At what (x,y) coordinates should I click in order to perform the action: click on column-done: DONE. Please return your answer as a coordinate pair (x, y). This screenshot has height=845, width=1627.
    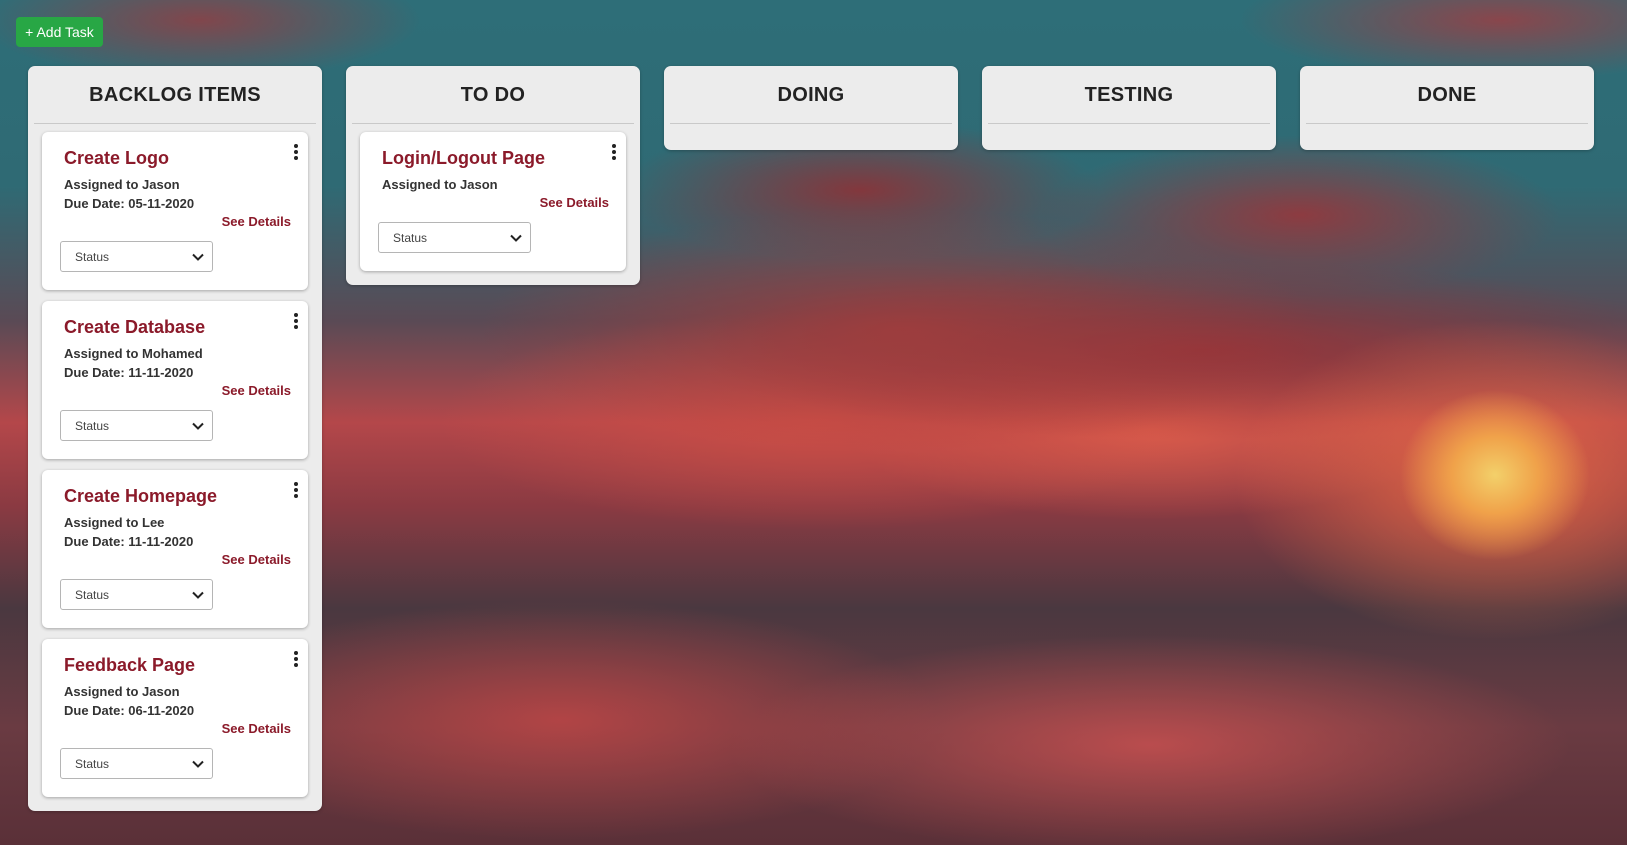
    Looking at the image, I should click on (1447, 108).